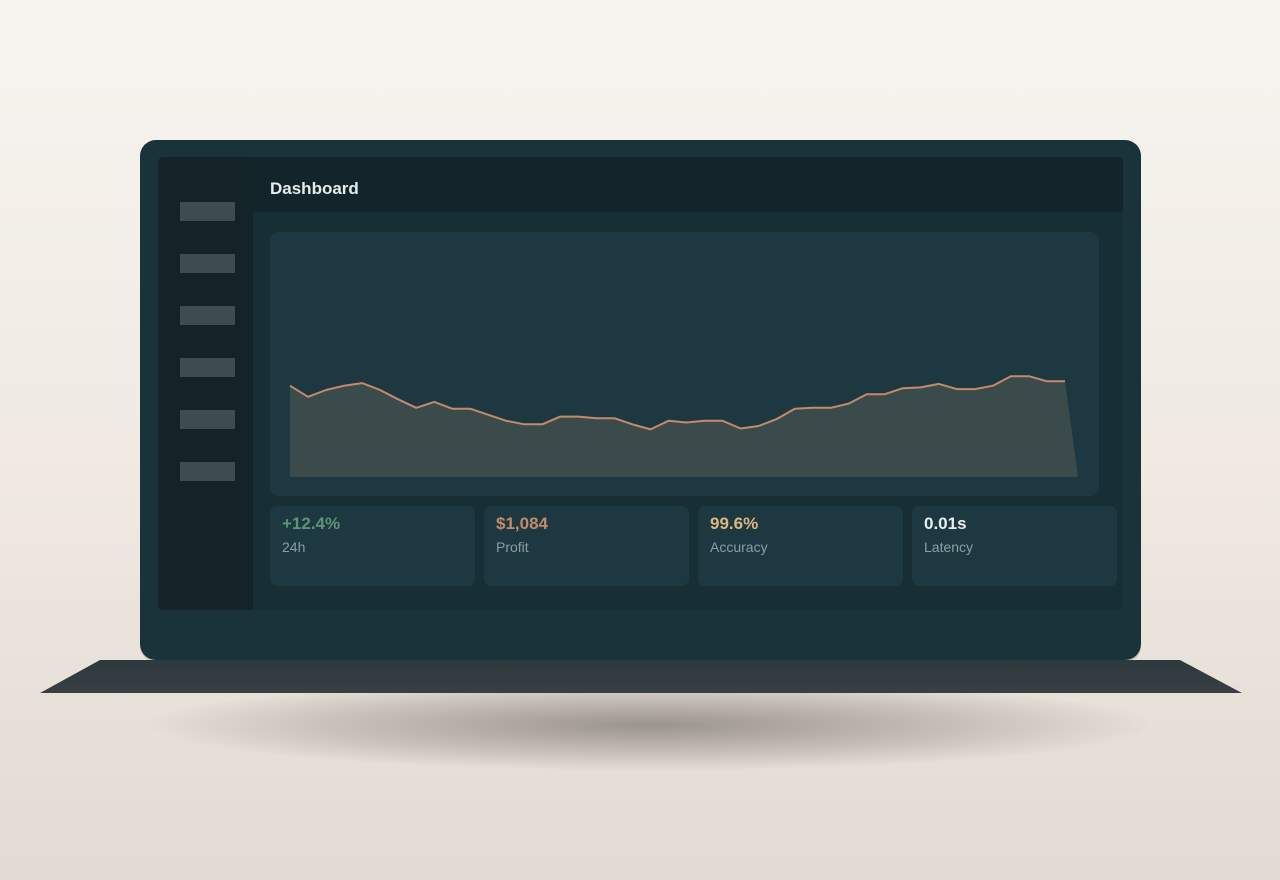 This screenshot has width=1280, height=880. What do you see at coordinates (205, 383) in the screenshot?
I see `sidebar` at bounding box center [205, 383].